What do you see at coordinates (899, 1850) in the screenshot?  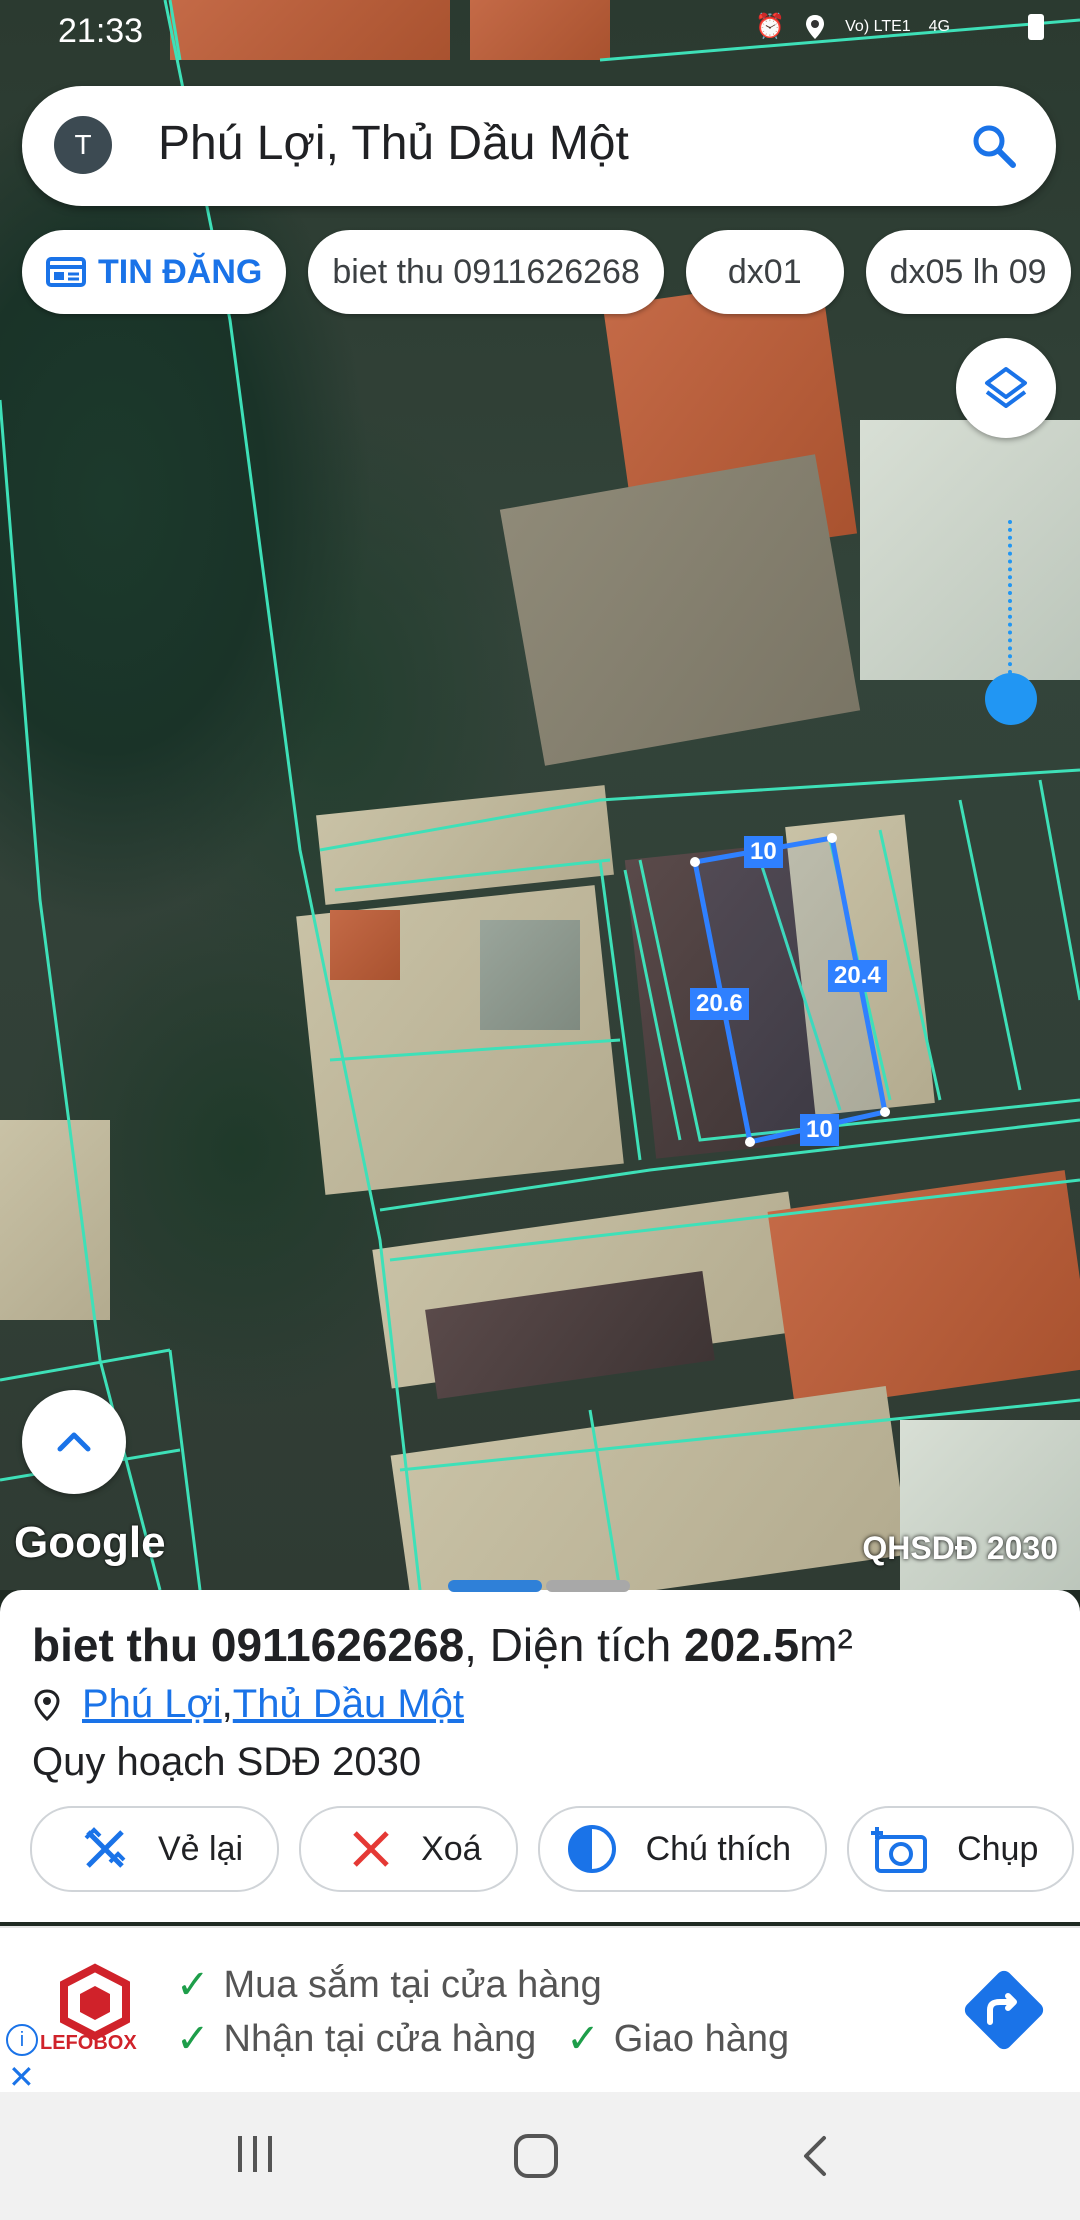 I see `camera-icon` at bounding box center [899, 1850].